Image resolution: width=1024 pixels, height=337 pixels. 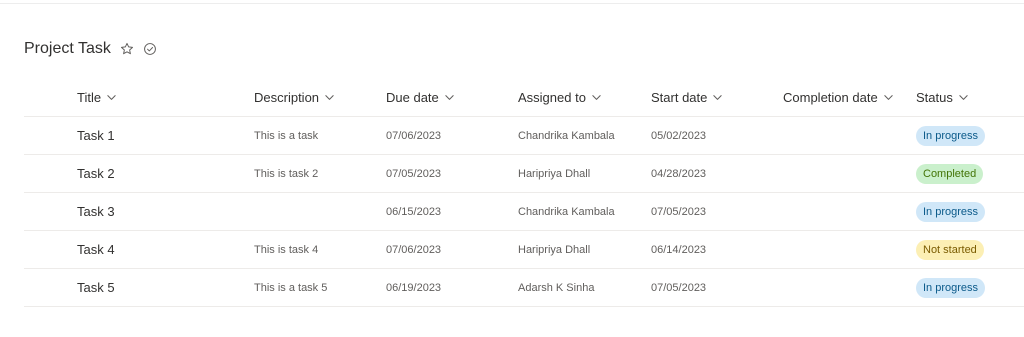 I want to click on column-header-label: Title, so click(x=89, y=97).